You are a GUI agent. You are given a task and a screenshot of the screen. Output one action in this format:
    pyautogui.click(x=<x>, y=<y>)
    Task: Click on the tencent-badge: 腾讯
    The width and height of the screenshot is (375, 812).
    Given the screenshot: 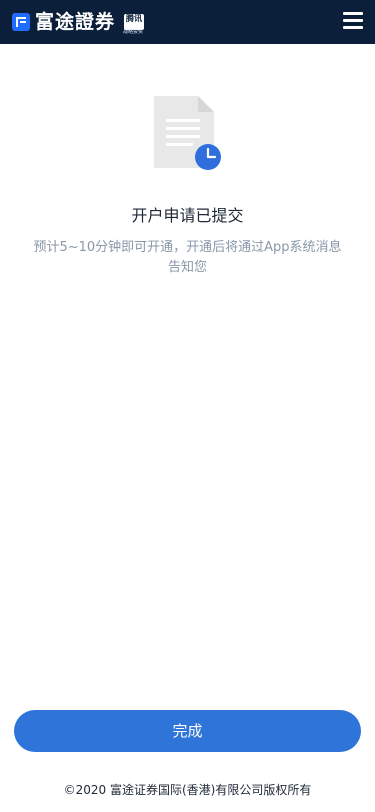 What is the action you would take?
    pyautogui.click(x=134, y=22)
    